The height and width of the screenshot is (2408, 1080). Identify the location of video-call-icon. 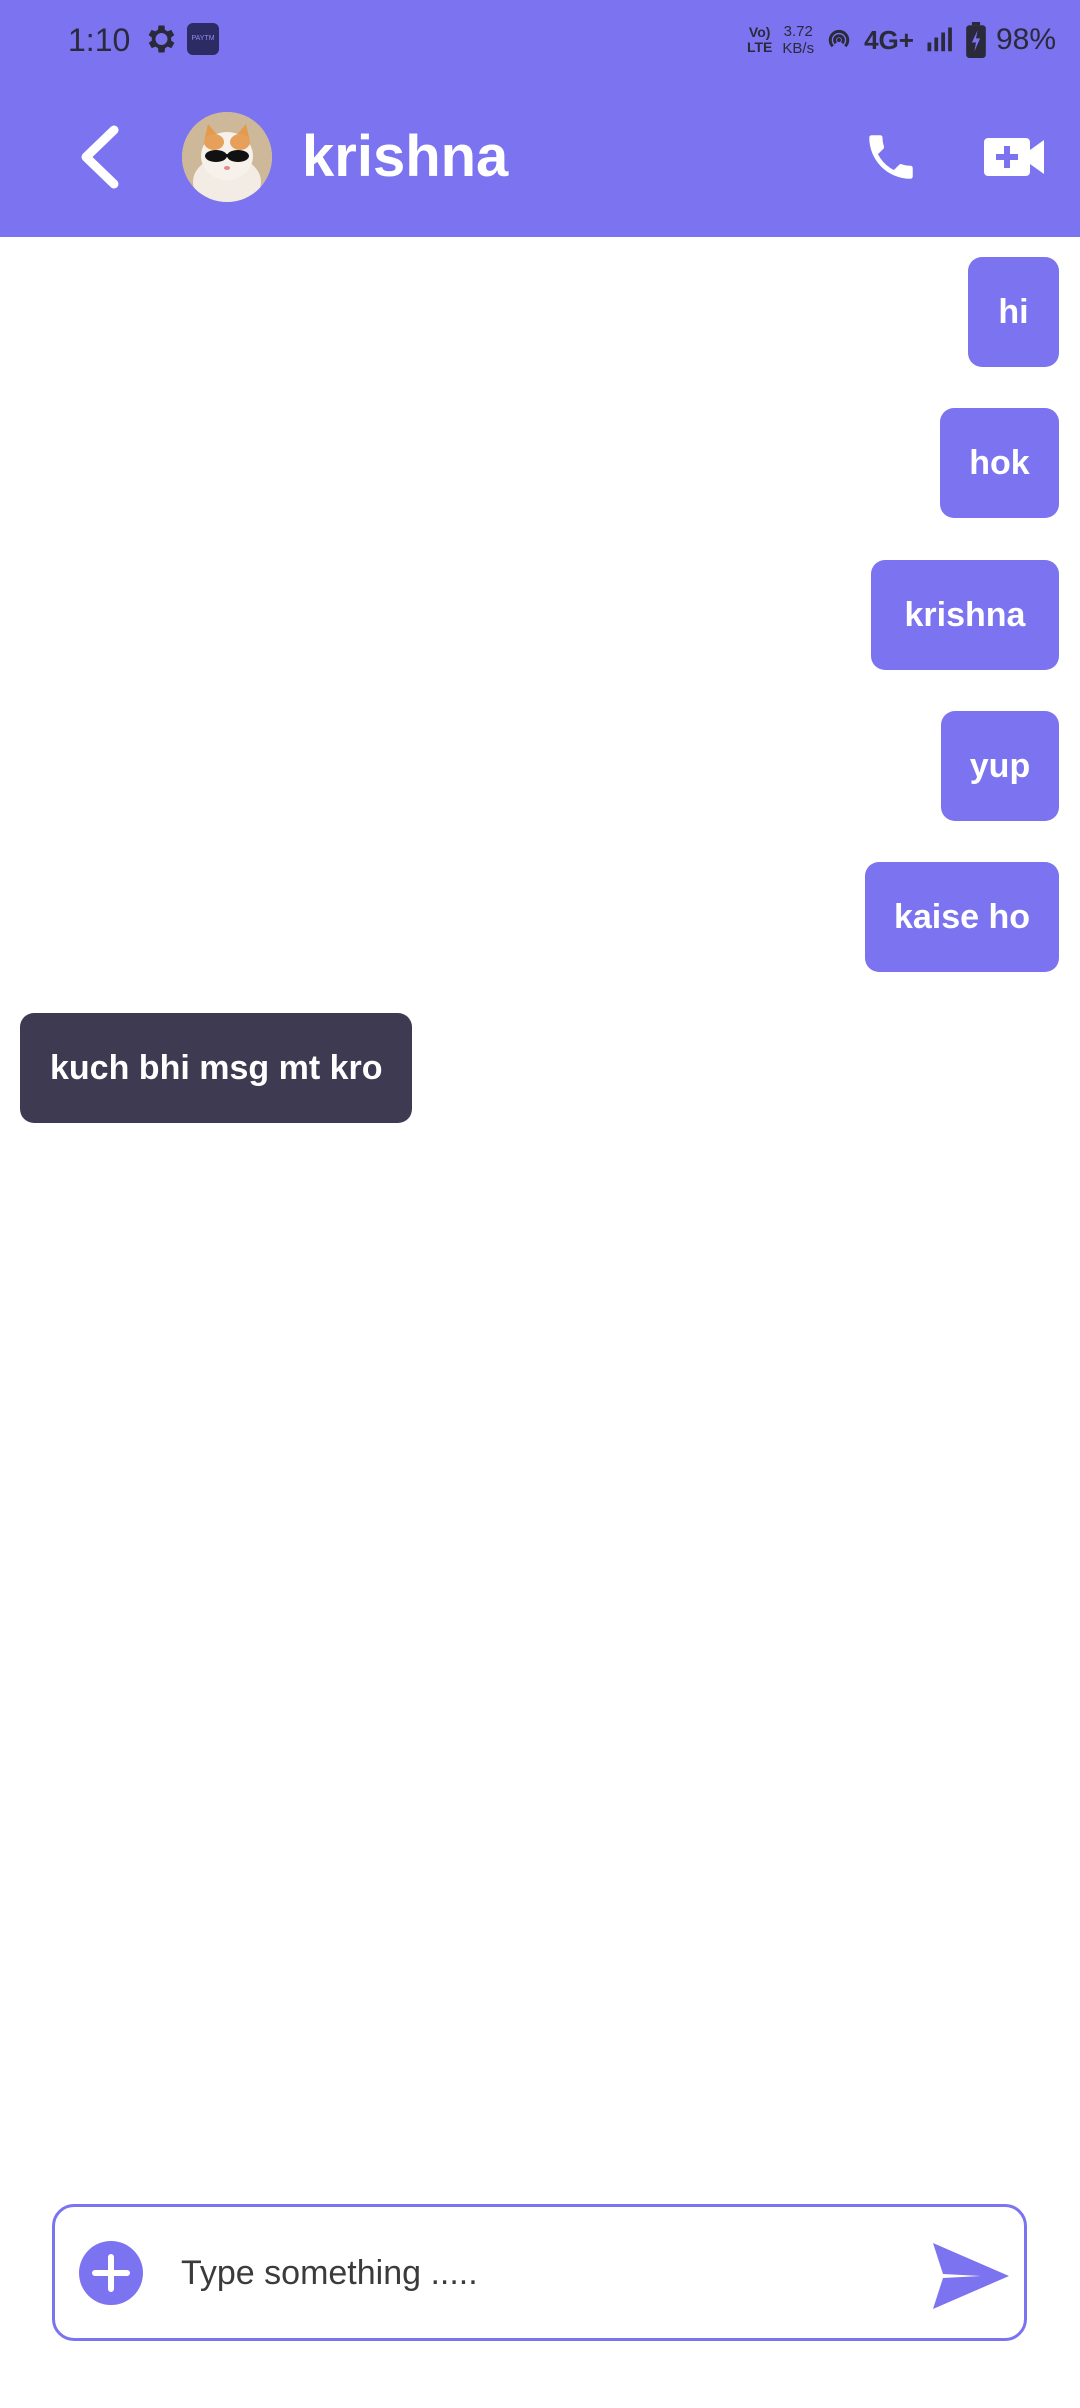
(1015, 157).